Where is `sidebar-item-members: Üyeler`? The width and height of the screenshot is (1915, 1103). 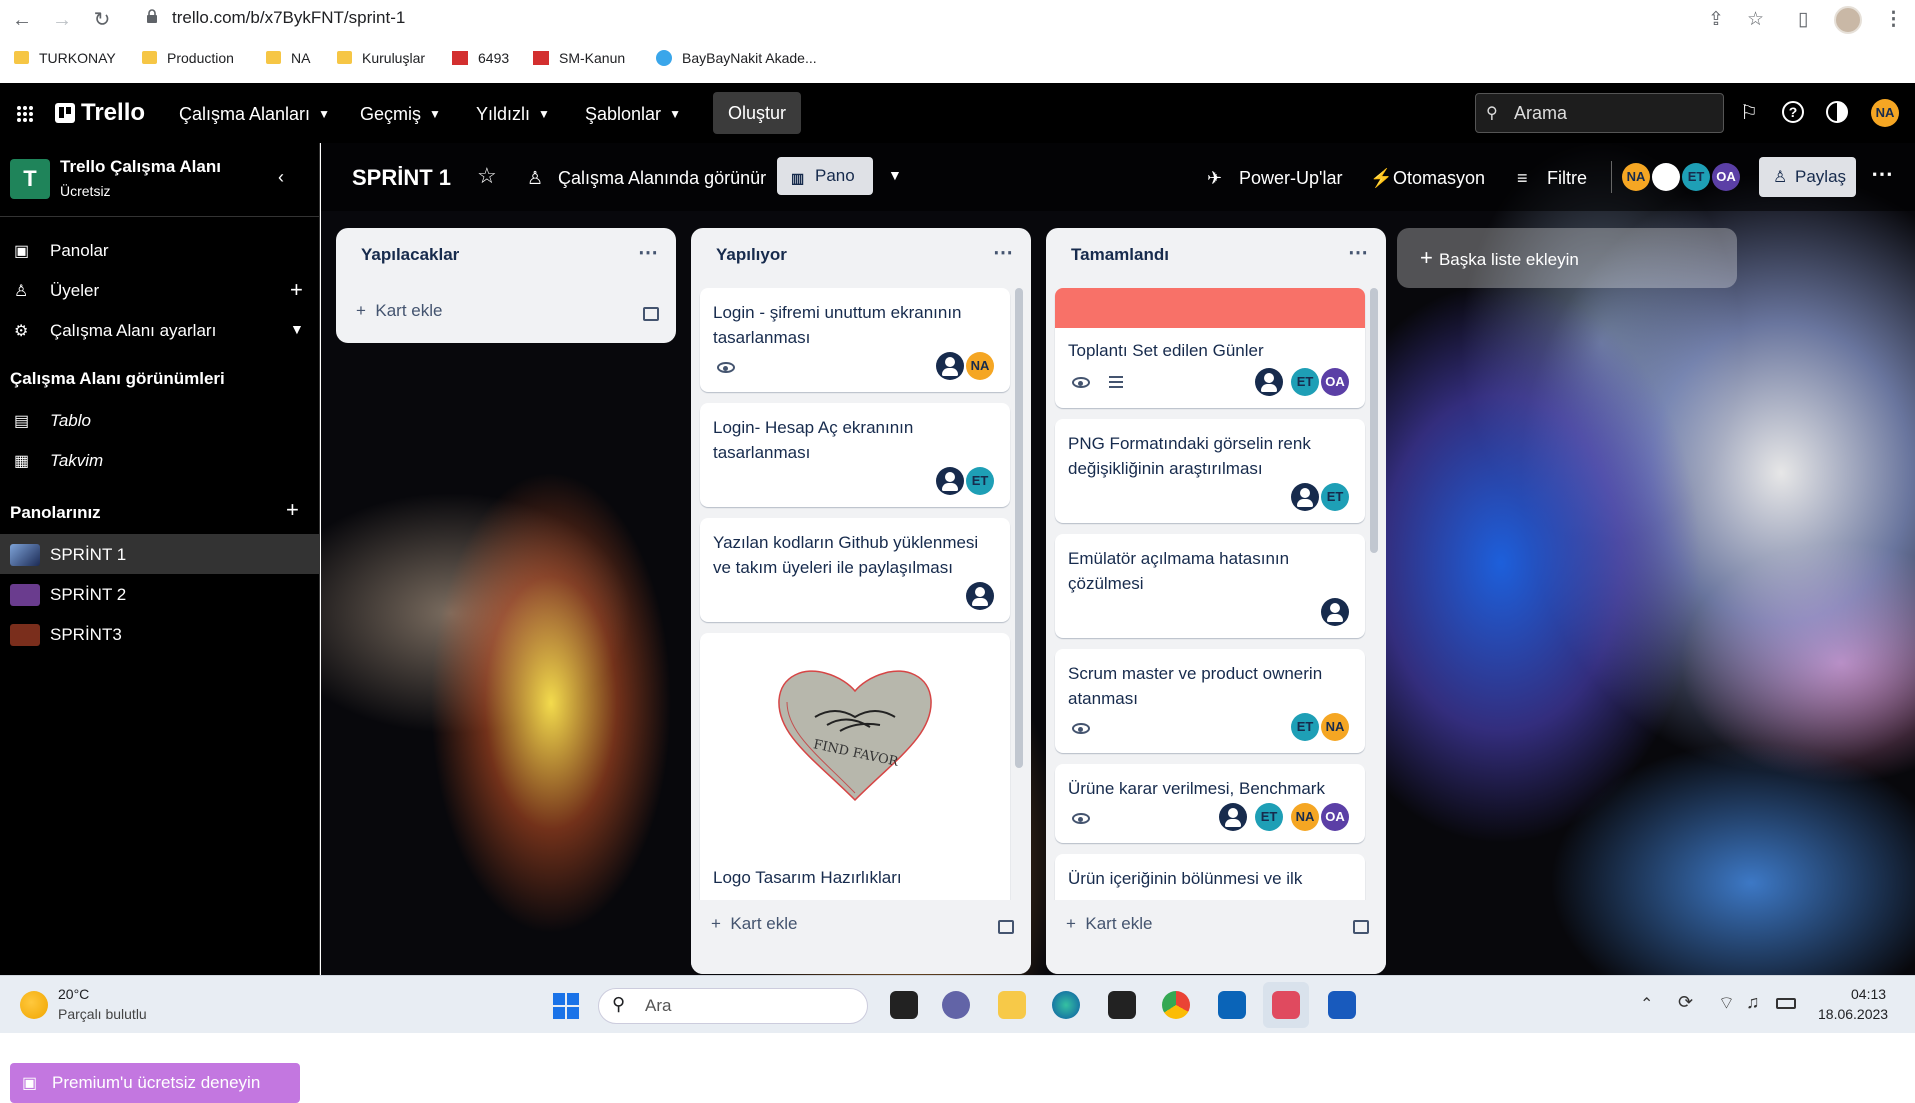 sidebar-item-members: Üyeler is located at coordinates (74, 291).